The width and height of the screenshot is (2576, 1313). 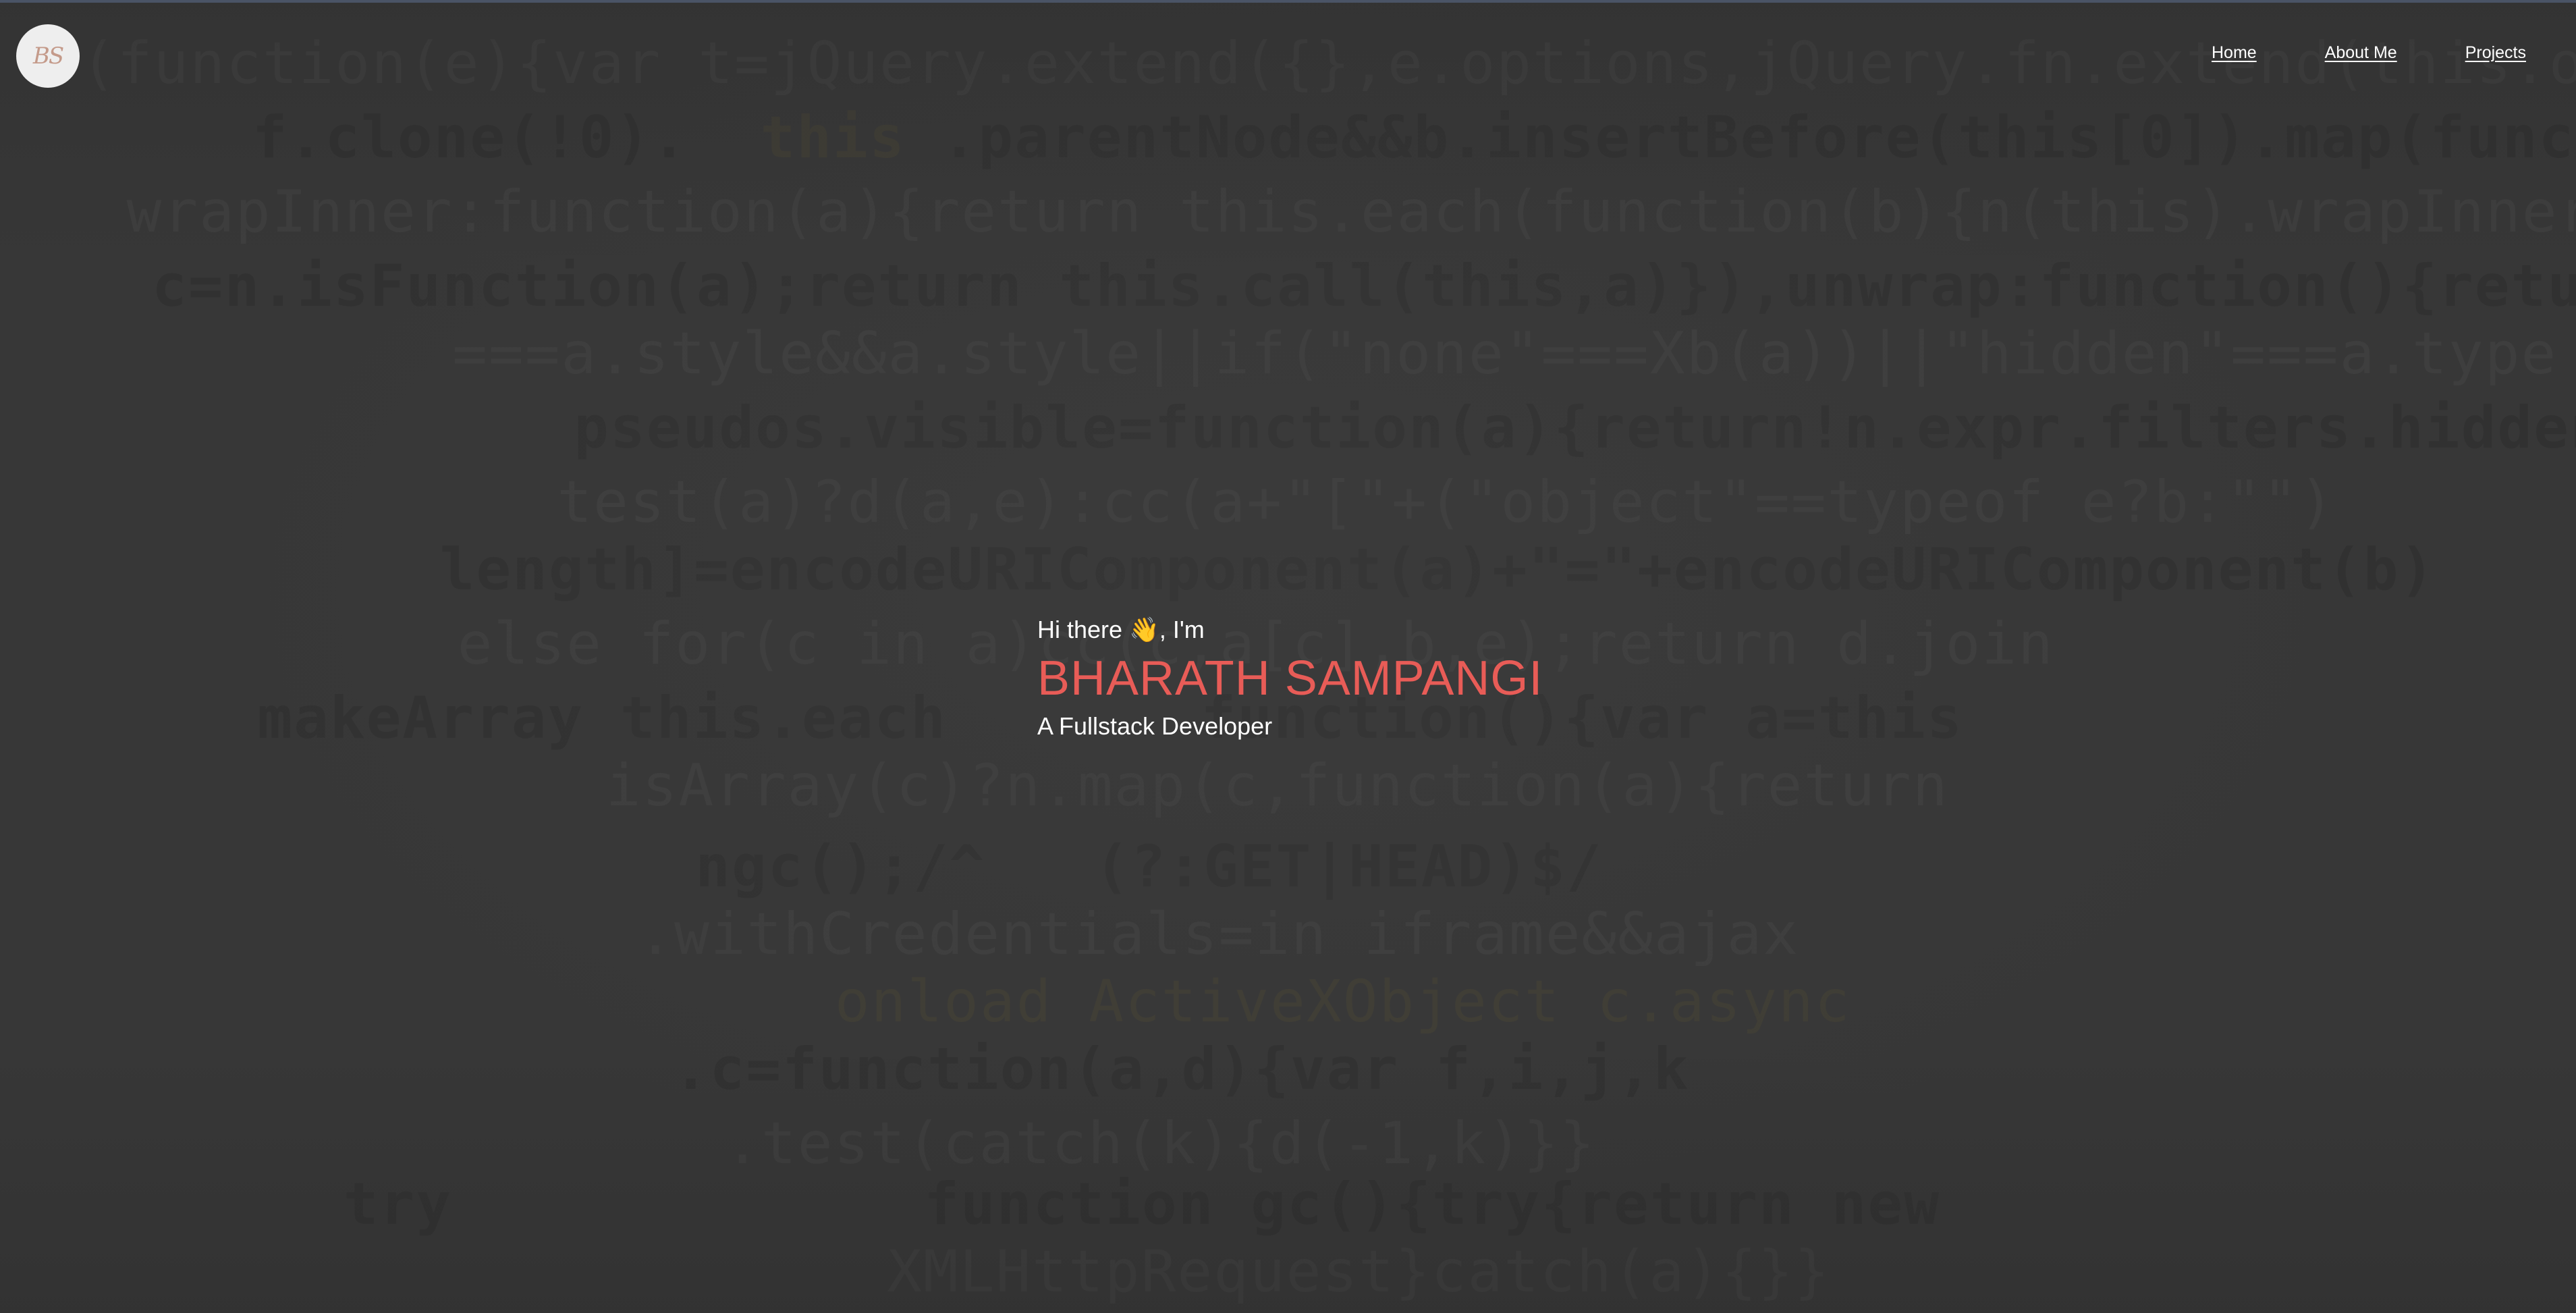 I want to click on hero-role: A Fullstack Developer, so click(x=1155, y=726).